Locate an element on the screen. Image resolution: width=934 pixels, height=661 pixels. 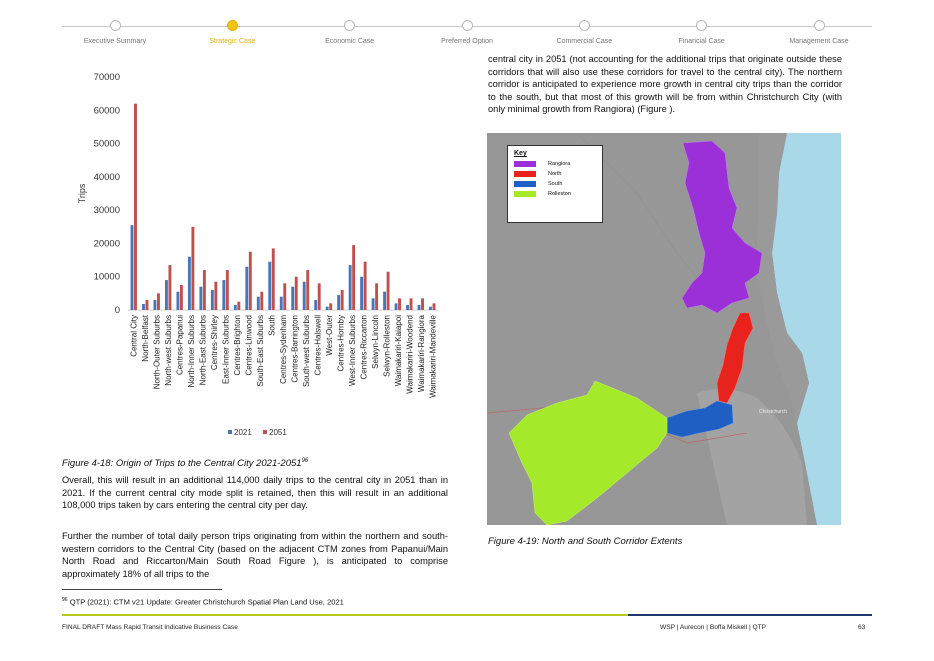
x-tick-label: North-west Suburbs is located at coordinates (168, 350).